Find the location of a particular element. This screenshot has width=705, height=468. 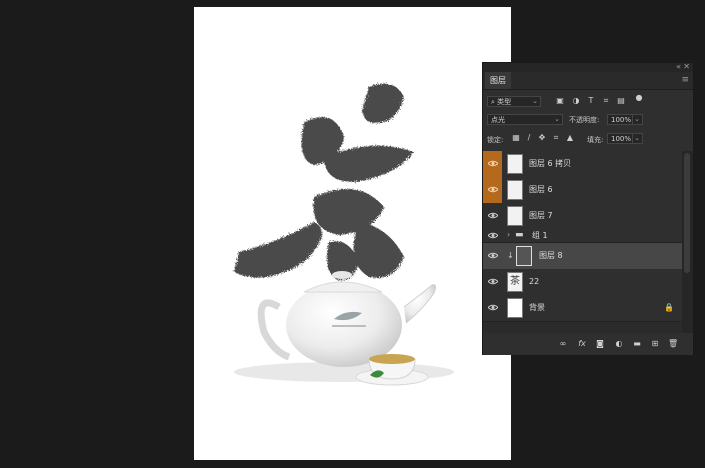

add-mask-icon: ◙ is located at coordinates (600, 343).